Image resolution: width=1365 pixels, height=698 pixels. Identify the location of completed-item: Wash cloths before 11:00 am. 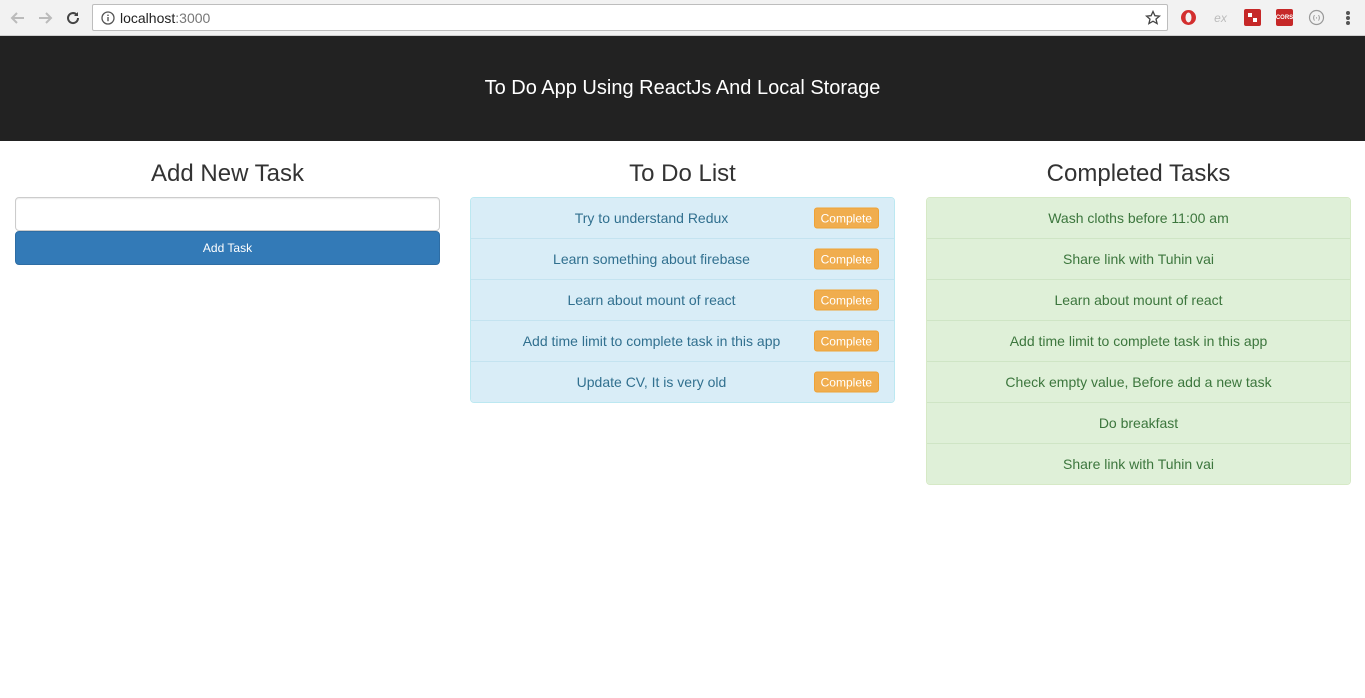
(1138, 218).